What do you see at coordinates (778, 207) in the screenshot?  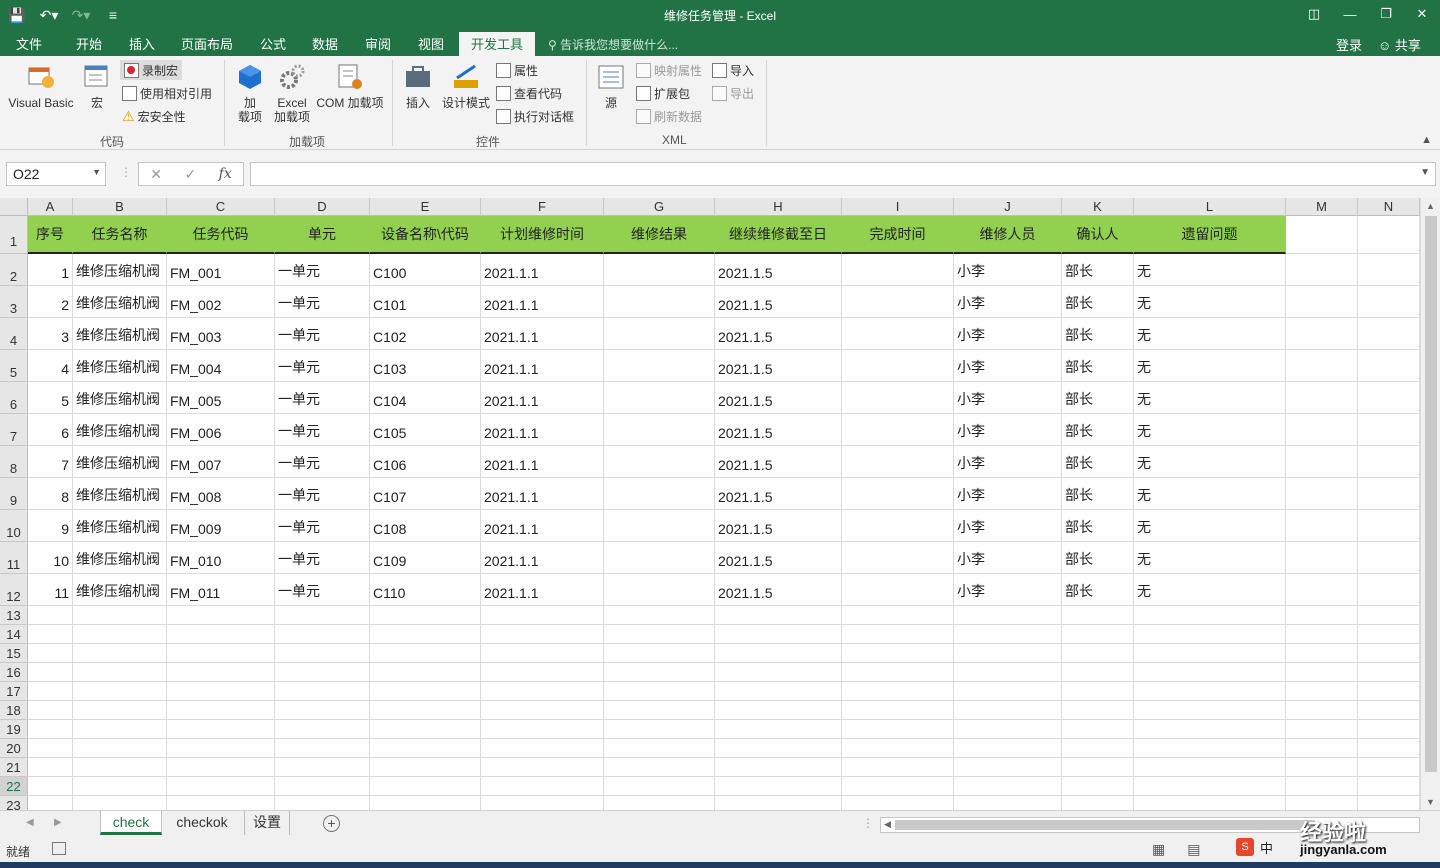 I see `column-header-h: H` at bounding box center [778, 207].